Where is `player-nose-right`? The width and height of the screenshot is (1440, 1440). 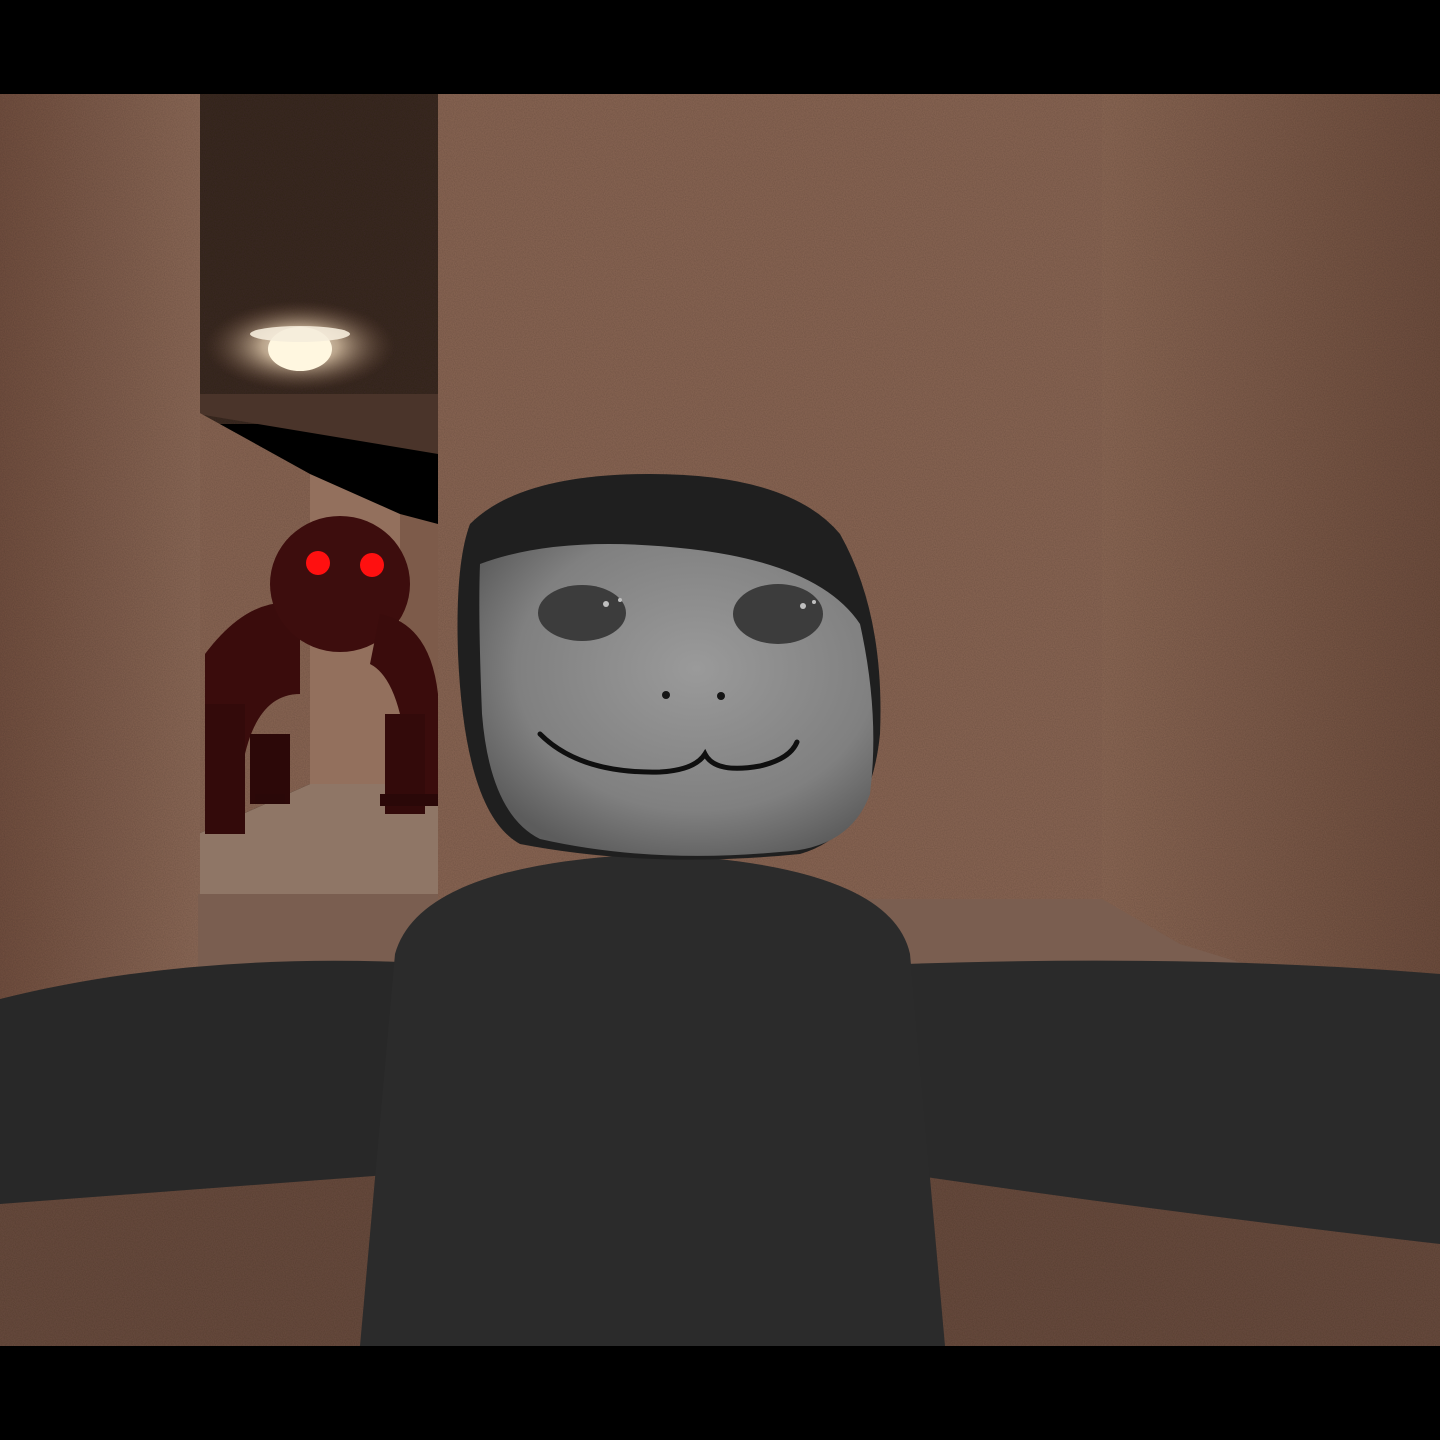
player-nose-right is located at coordinates (721, 696).